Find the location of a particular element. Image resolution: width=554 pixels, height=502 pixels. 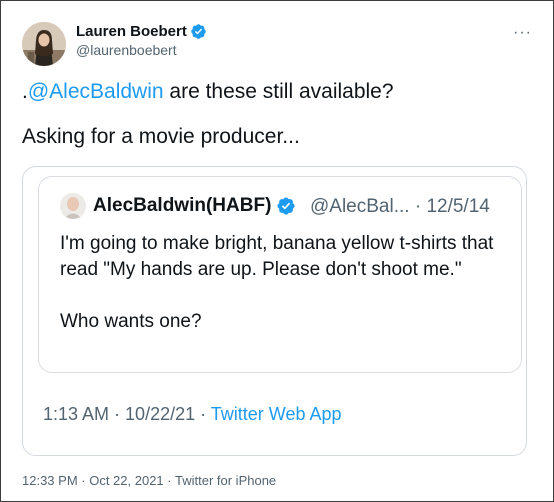

quoted-date: 12/5/14 is located at coordinates (457, 206).